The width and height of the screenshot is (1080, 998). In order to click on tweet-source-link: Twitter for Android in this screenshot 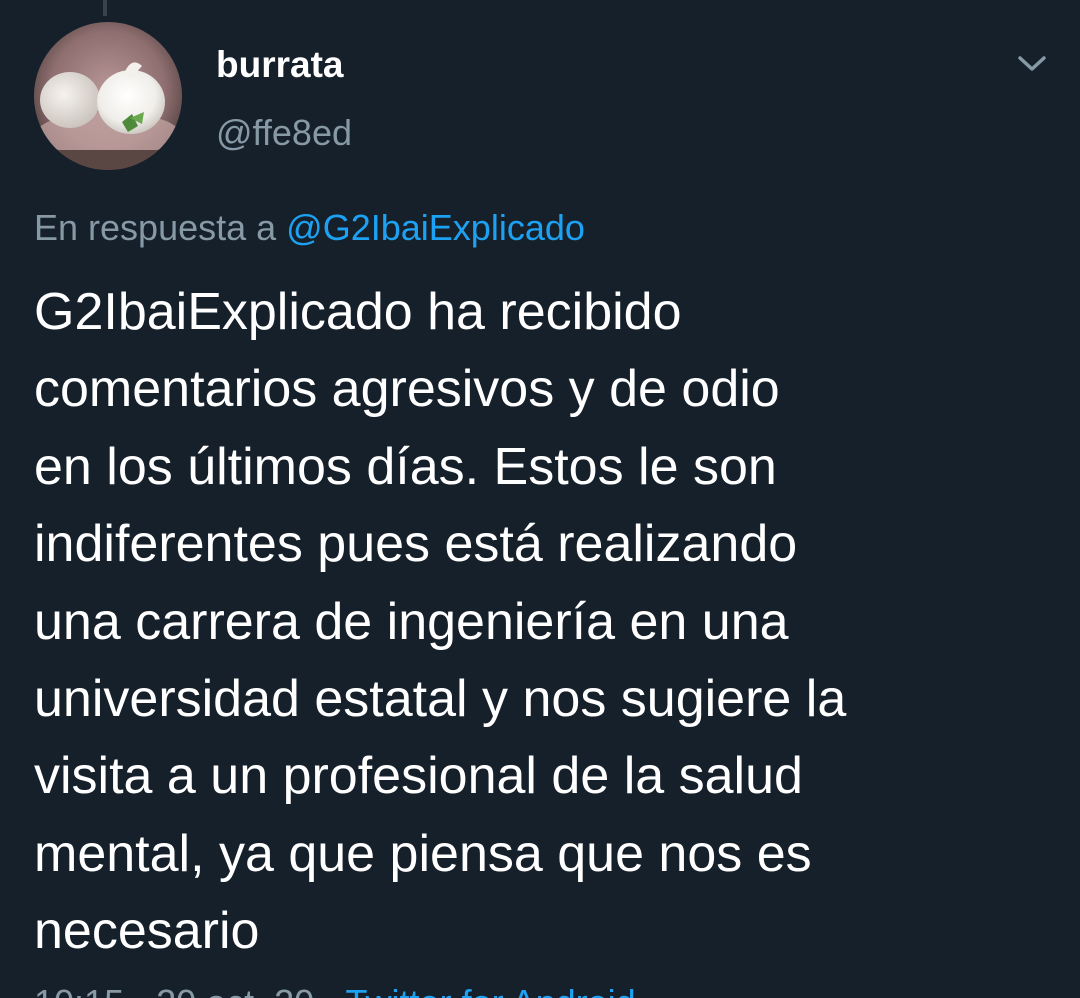, I will do `click(491, 990)`.